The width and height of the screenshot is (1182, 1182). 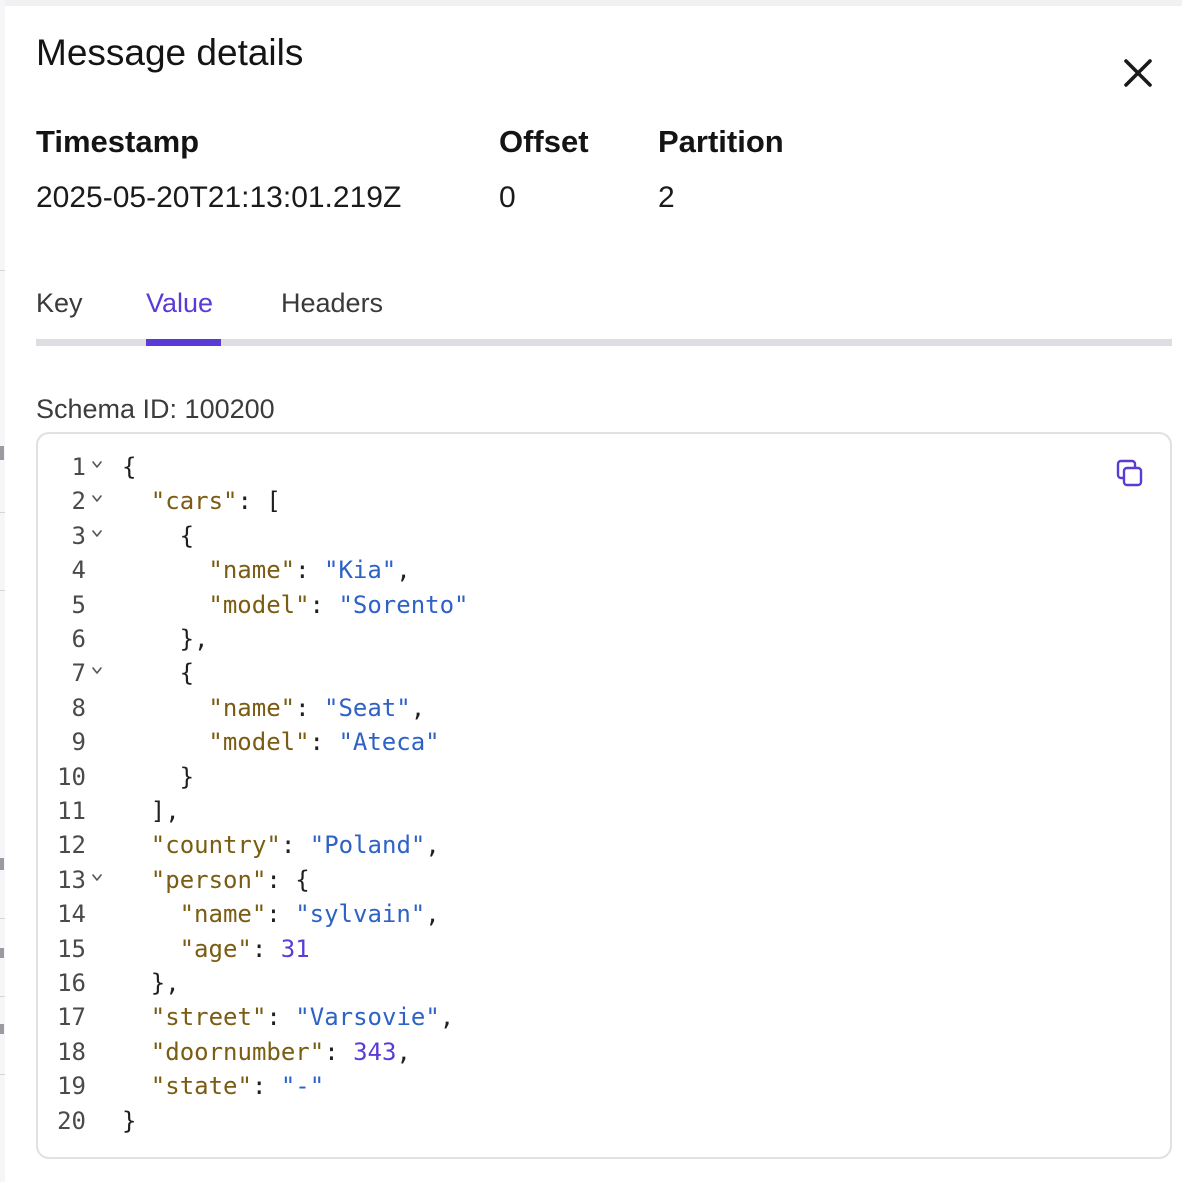 I want to click on json-number: 343, so click(x=375, y=1051).